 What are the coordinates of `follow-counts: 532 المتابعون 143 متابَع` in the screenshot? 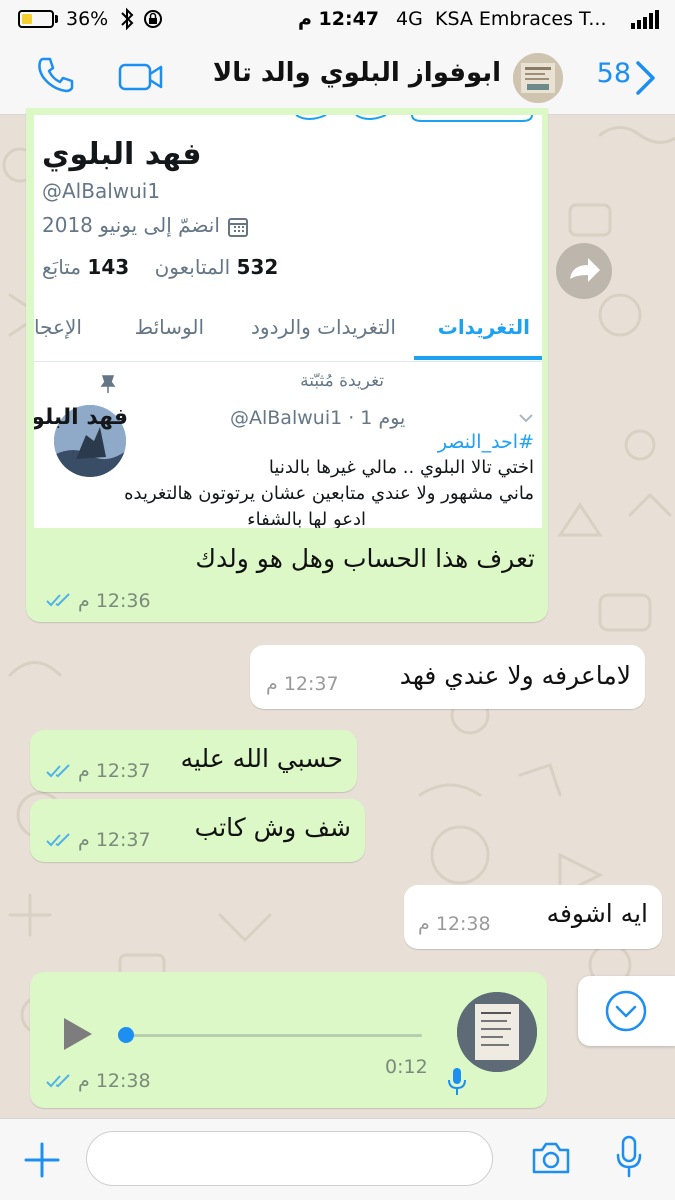 It's located at (160, 267).